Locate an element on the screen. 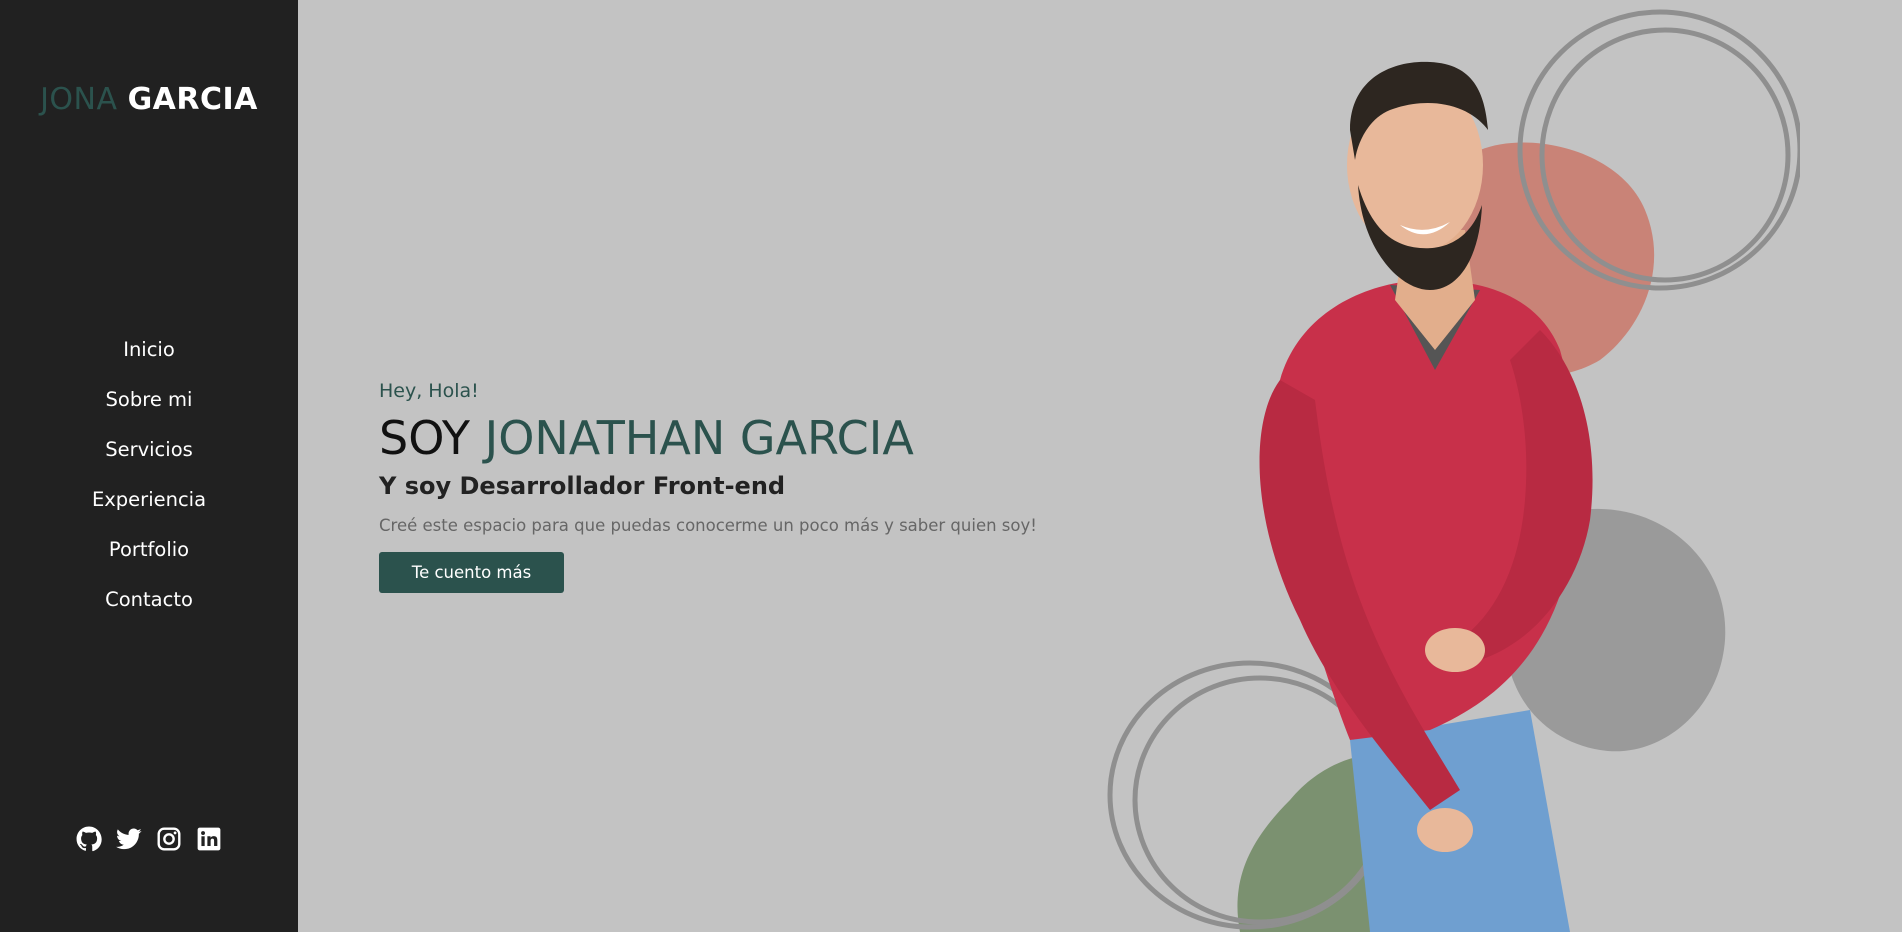 This screenshot has width=1902, height=932. instagram-icon is located at coordinates (169, 839).